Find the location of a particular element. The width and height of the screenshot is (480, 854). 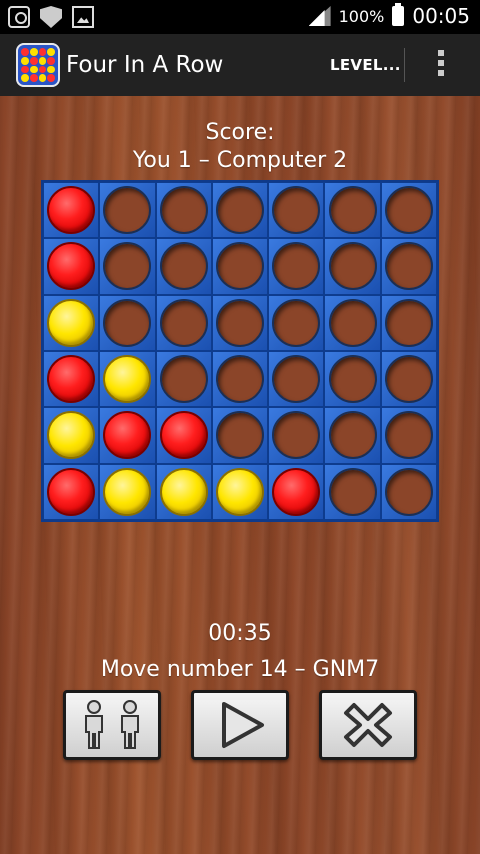

app-logo-icon is located at coordinates (38, 65).